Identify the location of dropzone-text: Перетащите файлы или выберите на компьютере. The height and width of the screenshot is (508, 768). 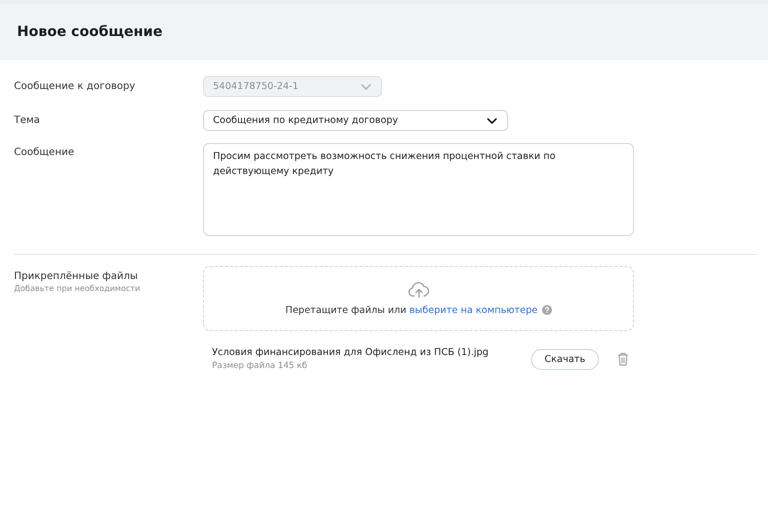
(411, 310).